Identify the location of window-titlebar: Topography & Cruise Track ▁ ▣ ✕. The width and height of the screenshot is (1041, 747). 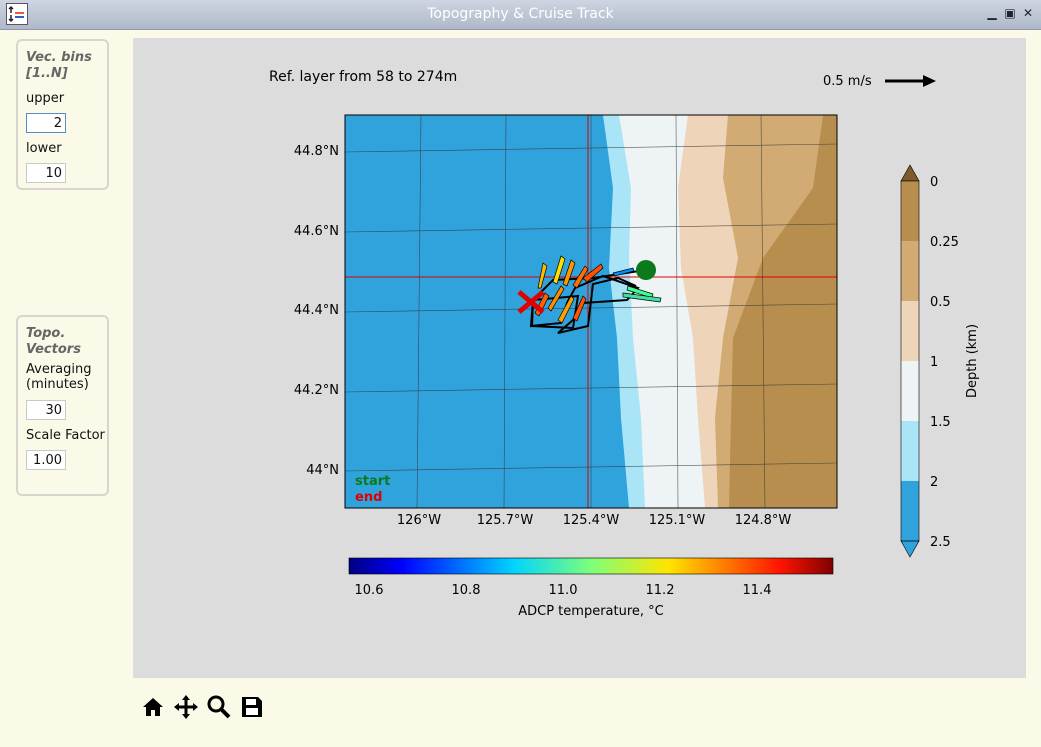
(520, 15).